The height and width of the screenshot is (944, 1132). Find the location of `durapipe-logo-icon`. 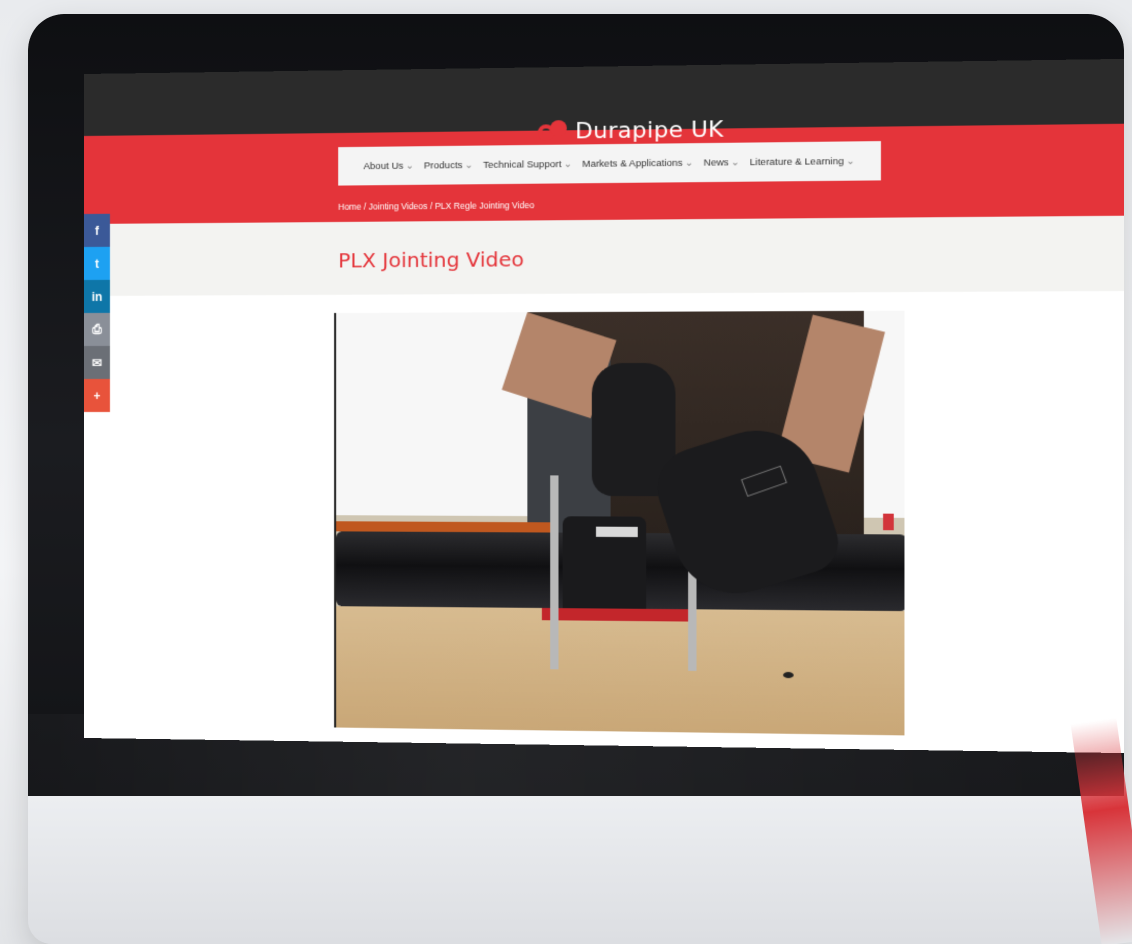

durapipe-logo-icon is located at coordinates (553, 131).